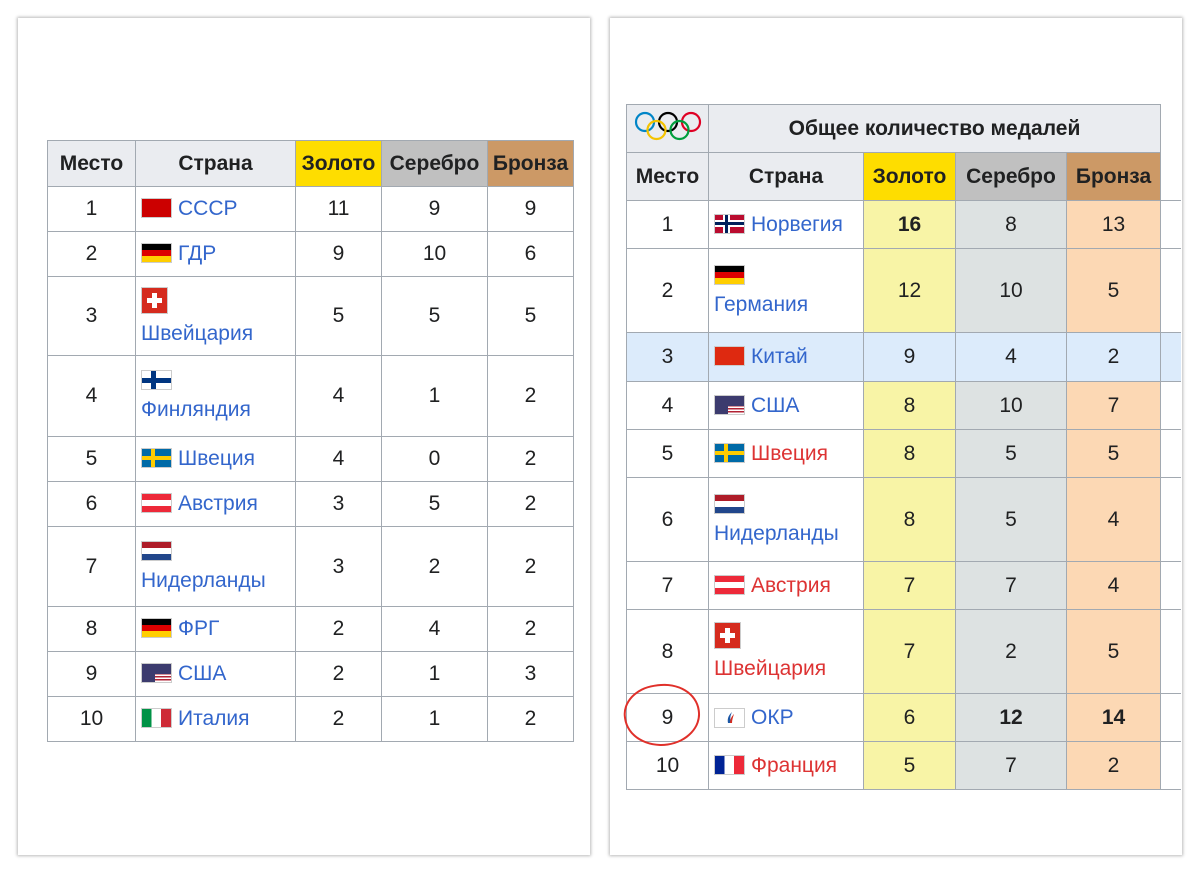  What do you see at coordinates (779, 356) in the screenshot?
I see `country-link: Китай` at bounding box center [779, 356].